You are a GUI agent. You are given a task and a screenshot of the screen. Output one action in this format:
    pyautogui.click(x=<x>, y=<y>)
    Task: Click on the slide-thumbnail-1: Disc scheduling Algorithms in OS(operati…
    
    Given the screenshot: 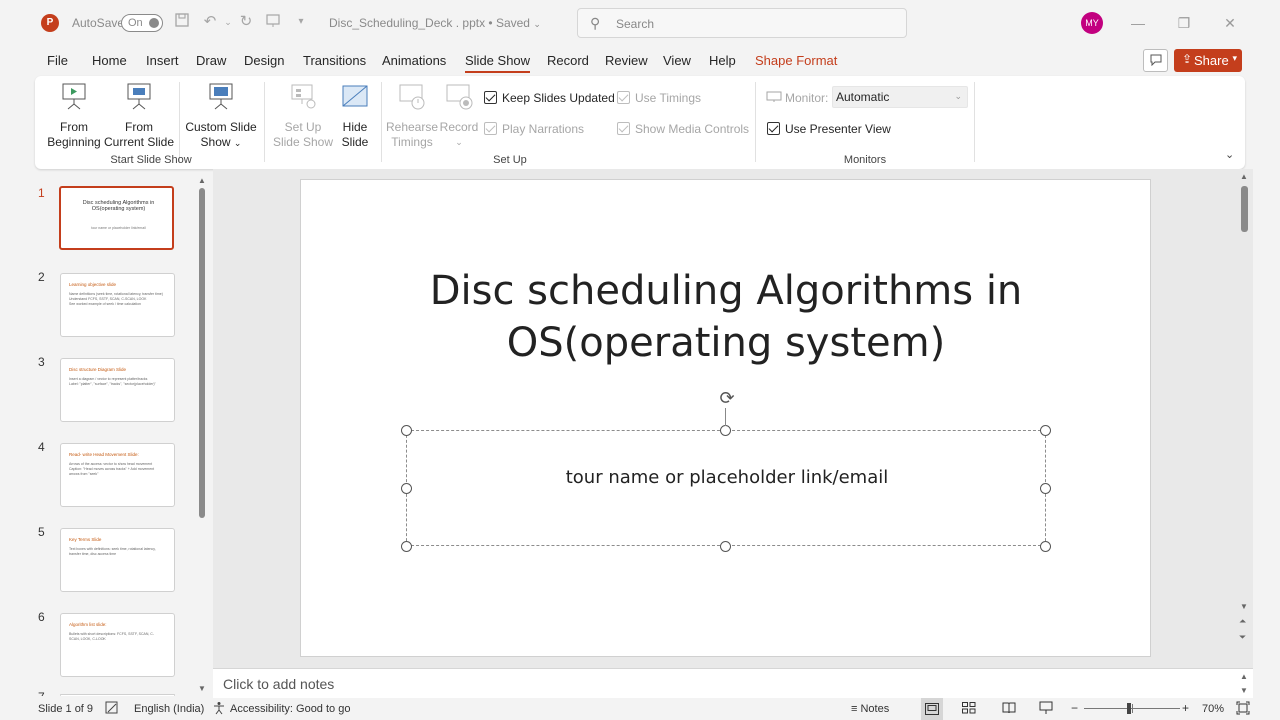 What is the action you would take?
    pyautogui.click(x=116, y=218)
    